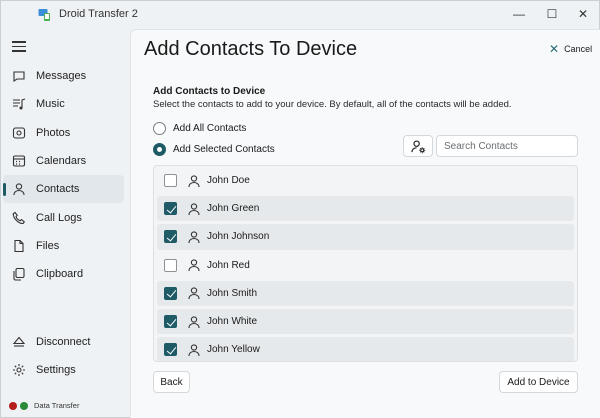 Image resolution: width=600 pixels, height=418 pixels. I want to click on sidebar-nav: Messages Music Photos Calendars Contacts, so click(64, 175).